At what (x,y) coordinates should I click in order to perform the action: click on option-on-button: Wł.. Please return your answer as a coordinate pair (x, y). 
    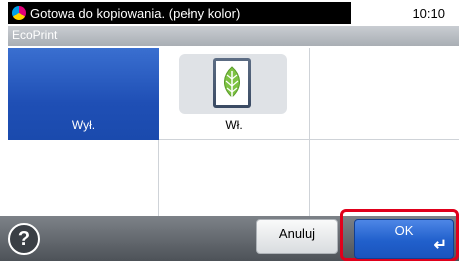
    Looking at the image, I should click on (234, 94).